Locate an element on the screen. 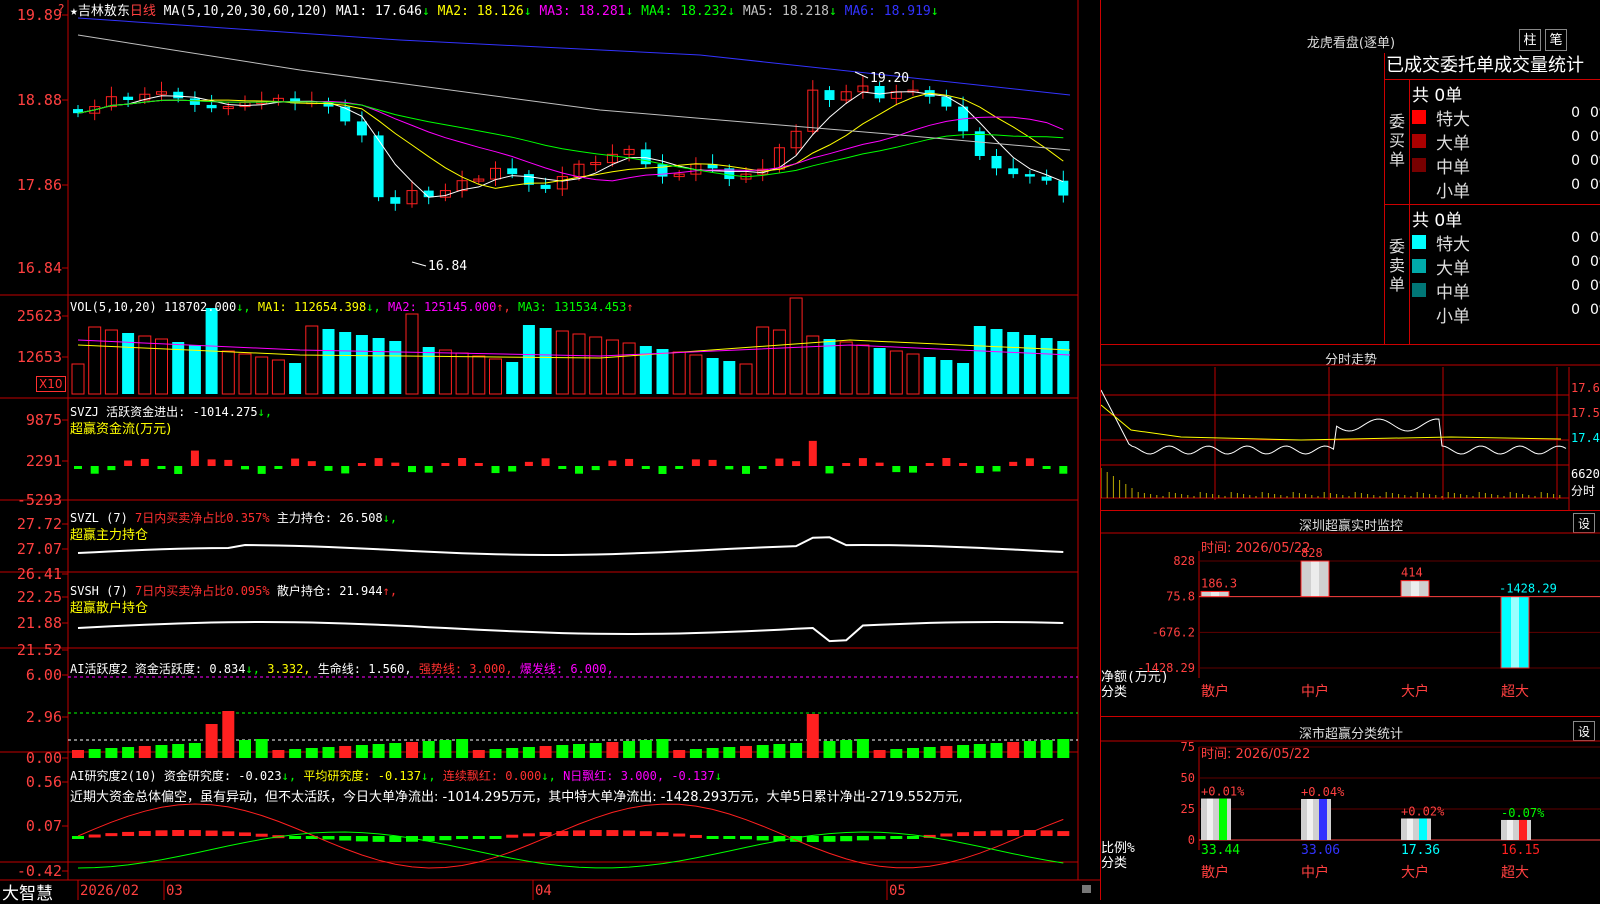 This screenshot has width=1600, height=904. order-size-label: 小单 is located at coordinates (1453, 192).